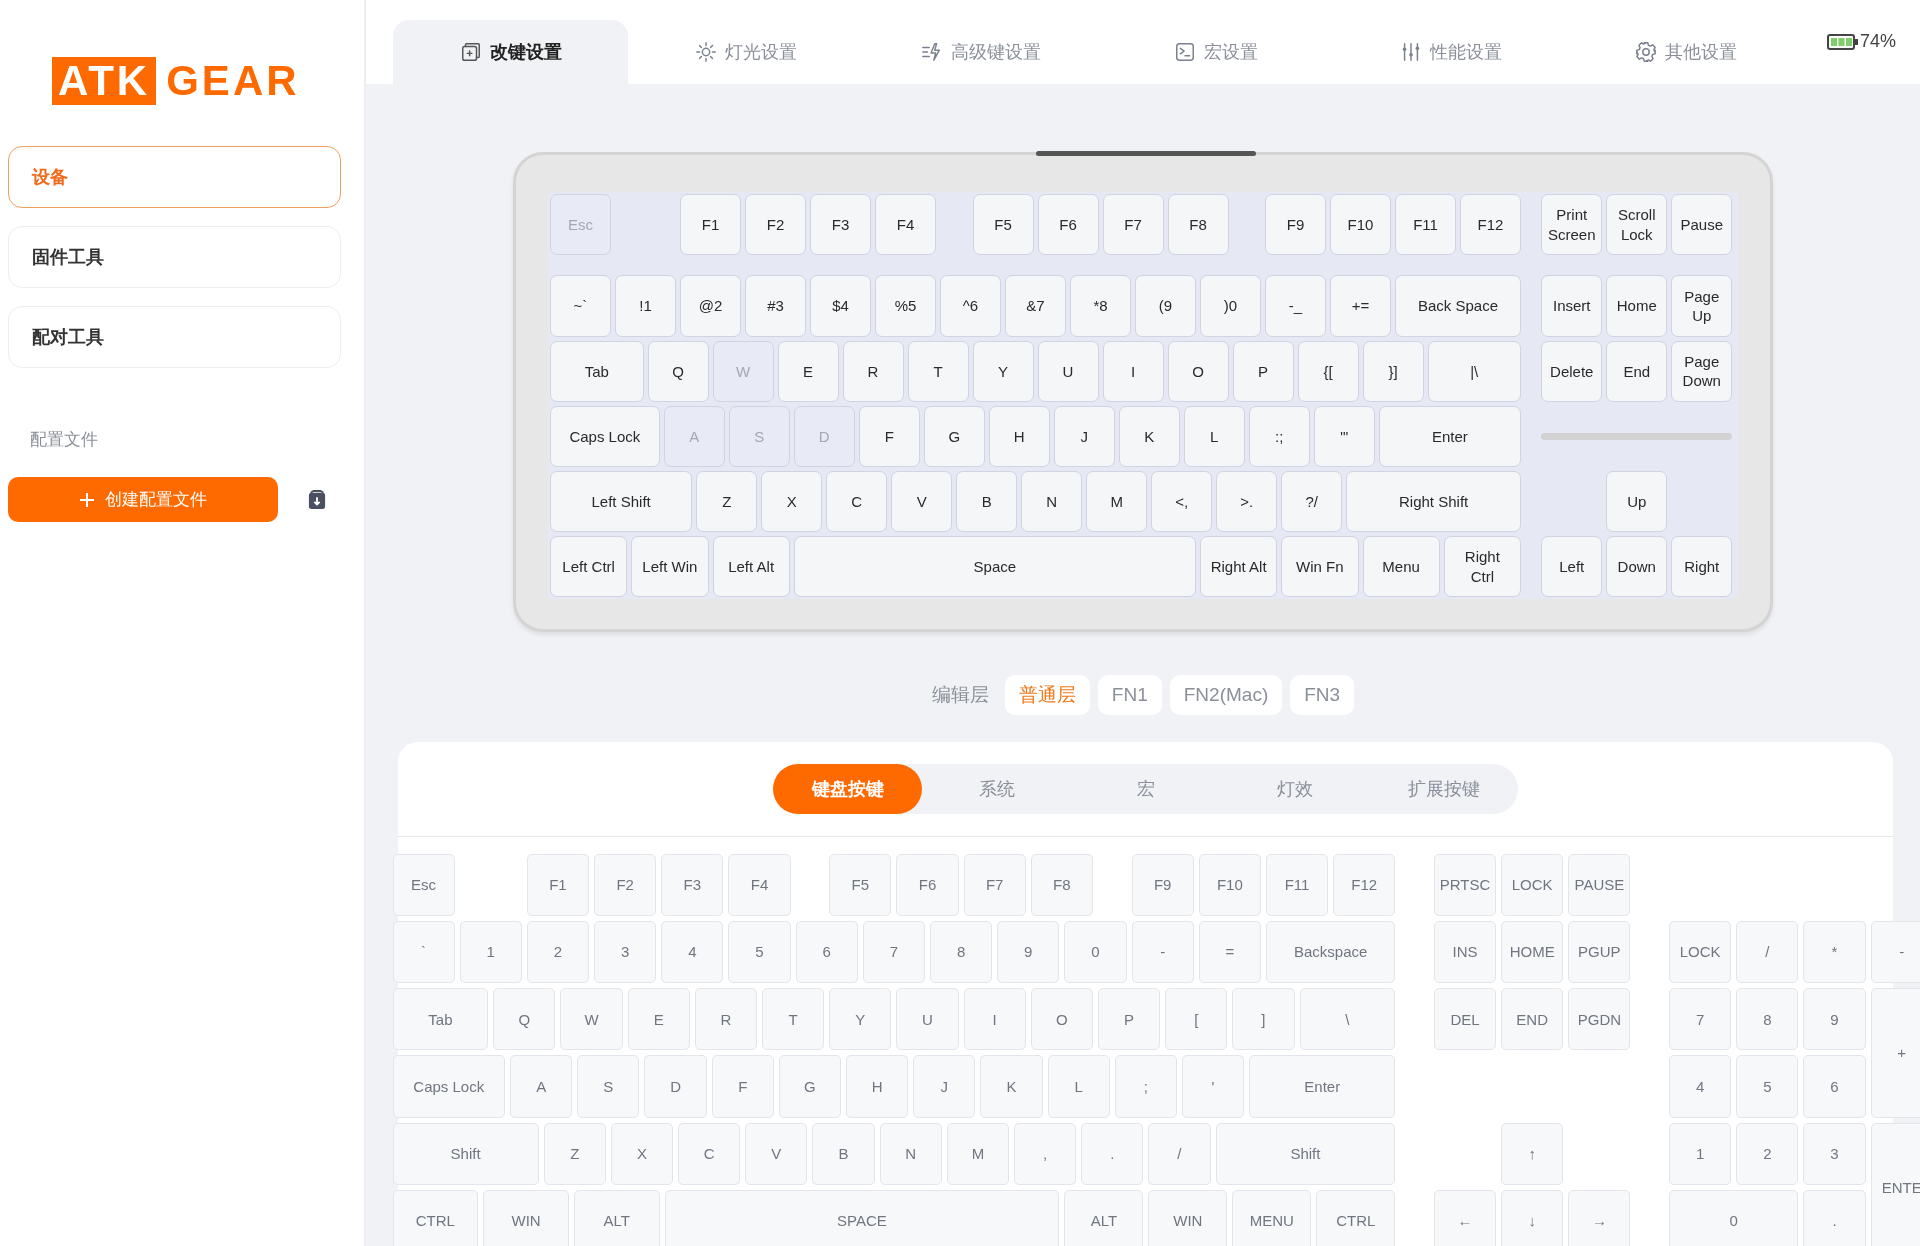 This screenshot has height=1246, width=1920. I want to click on key-option: LOCK, so click(1700, 951).